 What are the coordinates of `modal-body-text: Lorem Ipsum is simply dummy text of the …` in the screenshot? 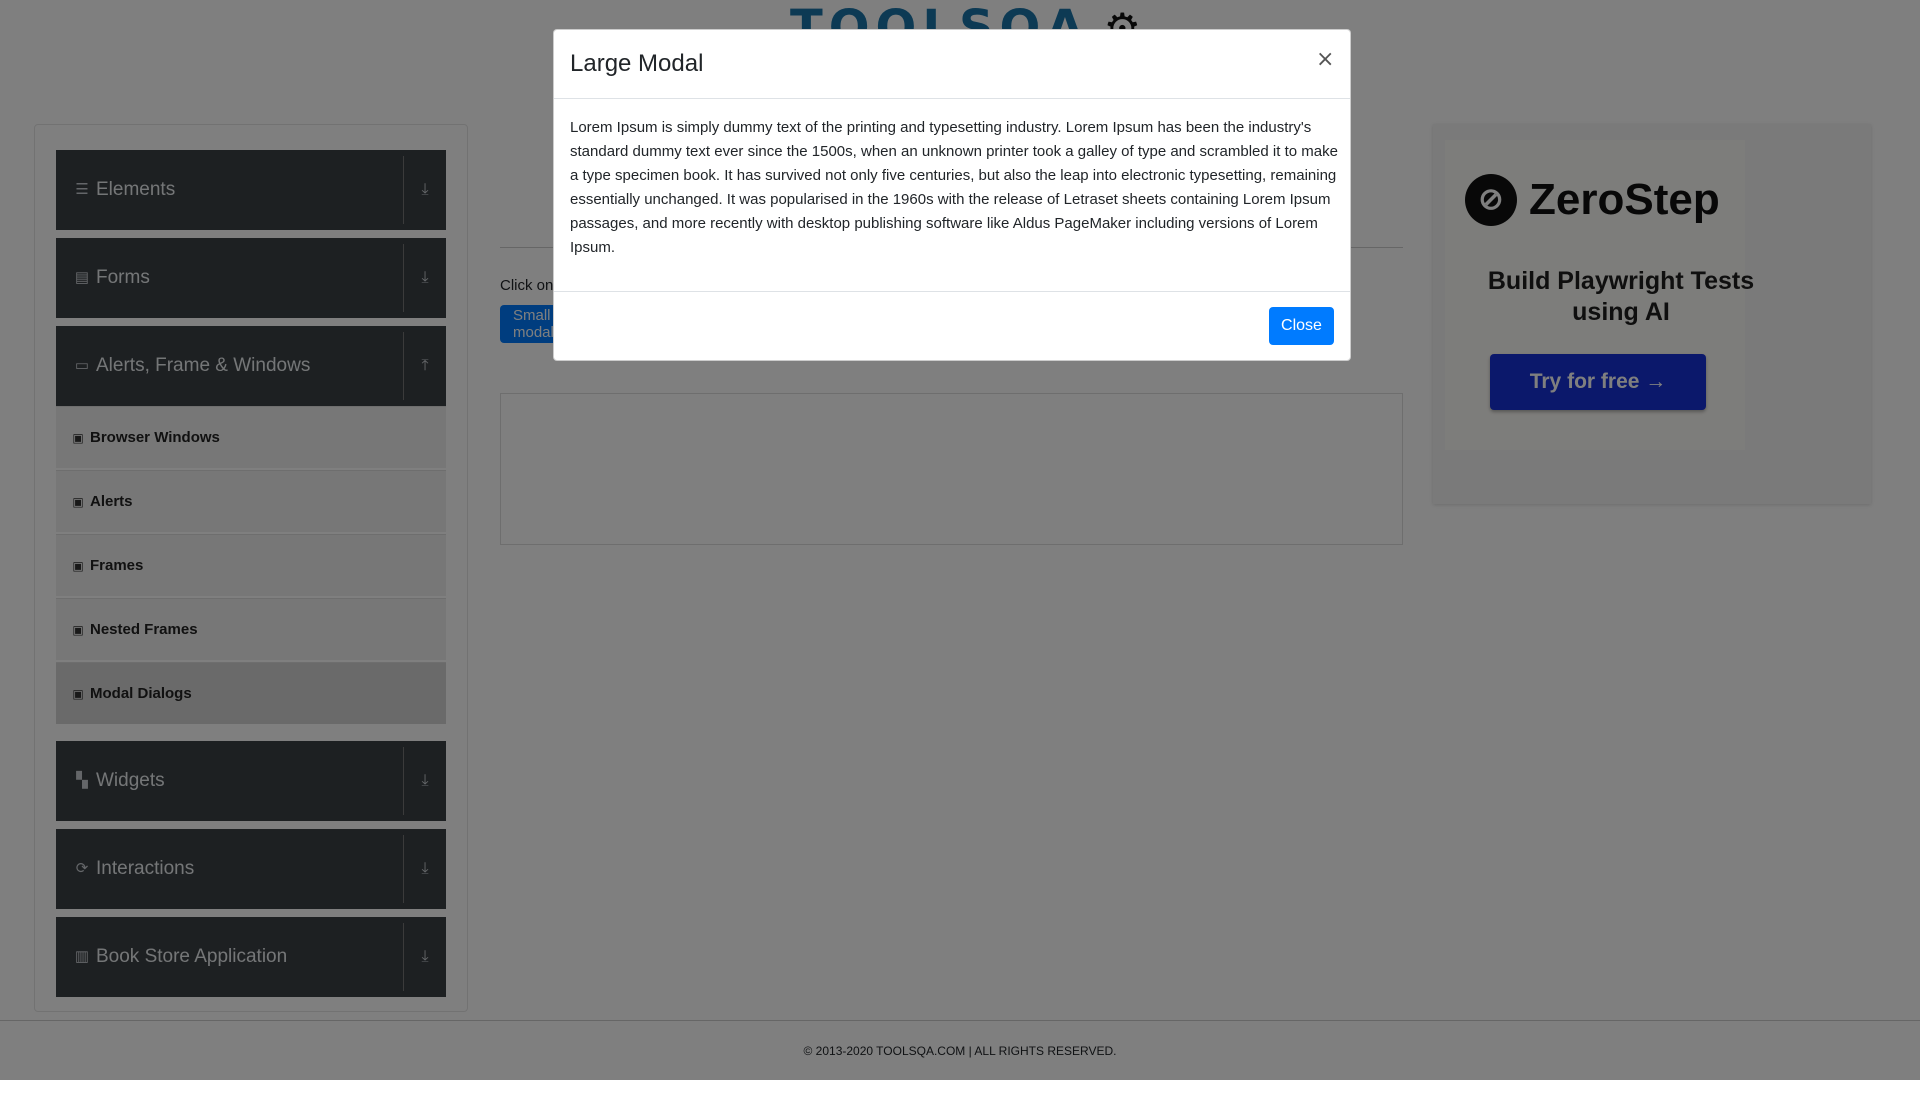 It's located at (954, 187).